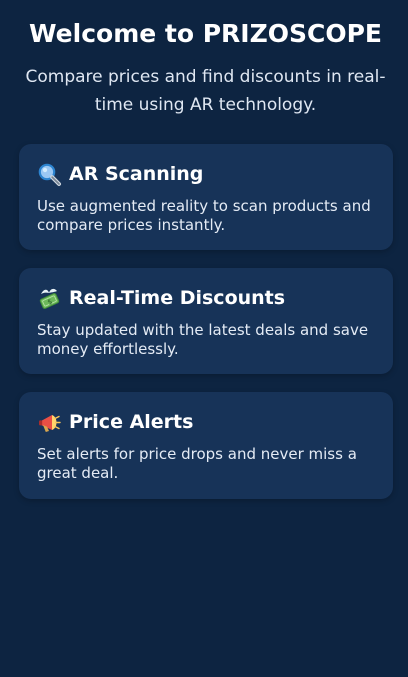 The height and width of the screenshot is (677, 408). What do you see at coordinates (49, 422) in the screenshot?
I see `megaphone-icon` at bounding box center [49, 422].